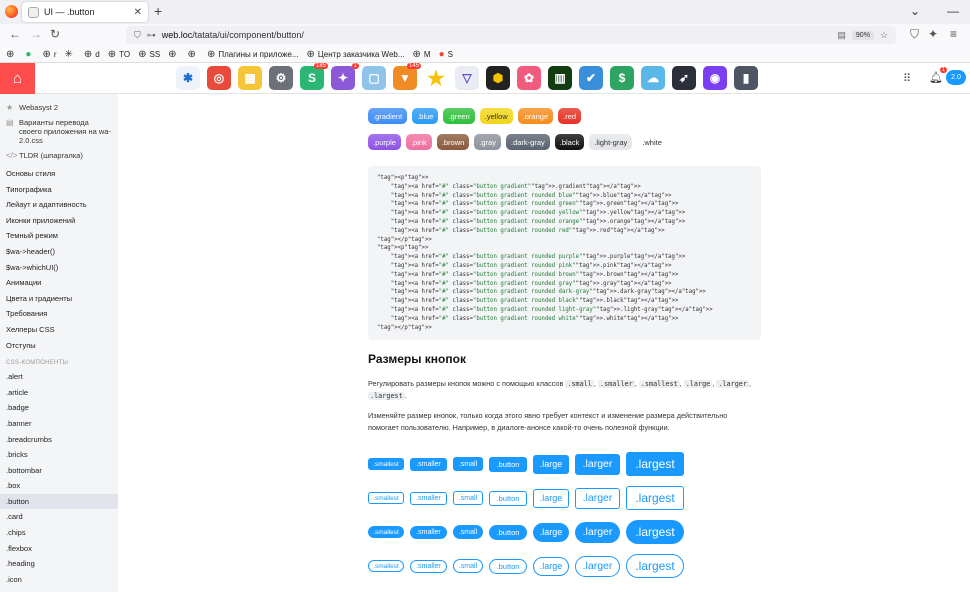 The image size is (970, 592). Describe the element at coordinates (149, 54) in the screenshot. I see `bookmark-item: ⊕ SS` at that location.